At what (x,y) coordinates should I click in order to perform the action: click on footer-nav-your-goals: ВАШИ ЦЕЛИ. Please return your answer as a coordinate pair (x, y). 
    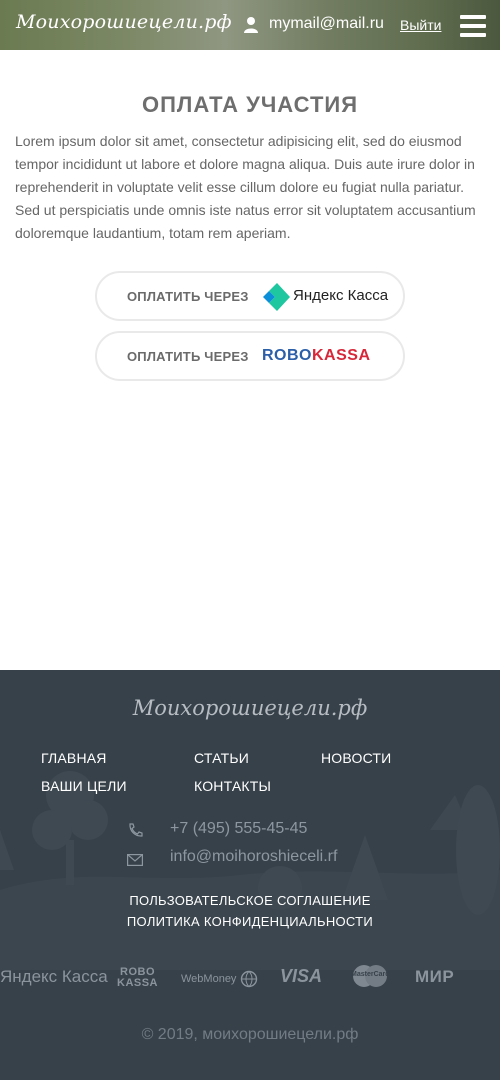
    Looking at the image, I should click on (84, 786).